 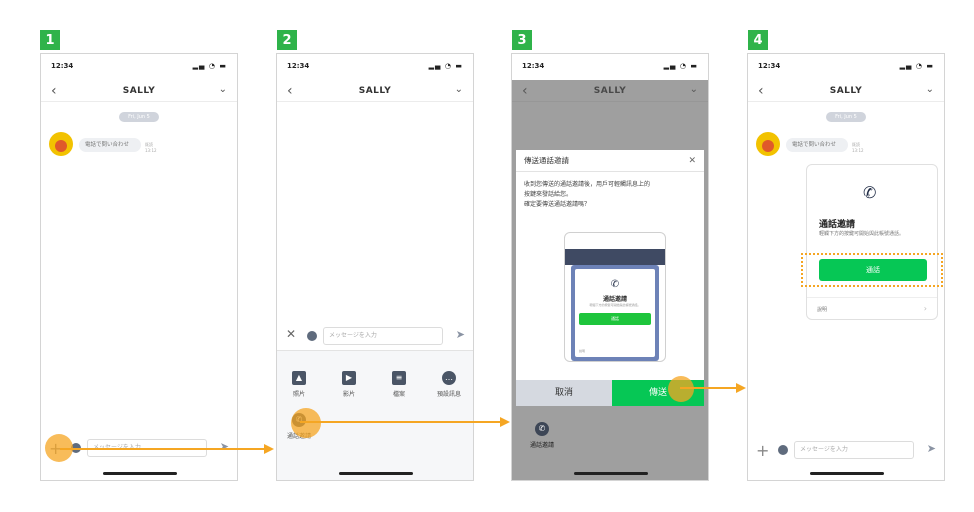 I want to click on menu-item-label: 影片, so click(x=348, y=394).